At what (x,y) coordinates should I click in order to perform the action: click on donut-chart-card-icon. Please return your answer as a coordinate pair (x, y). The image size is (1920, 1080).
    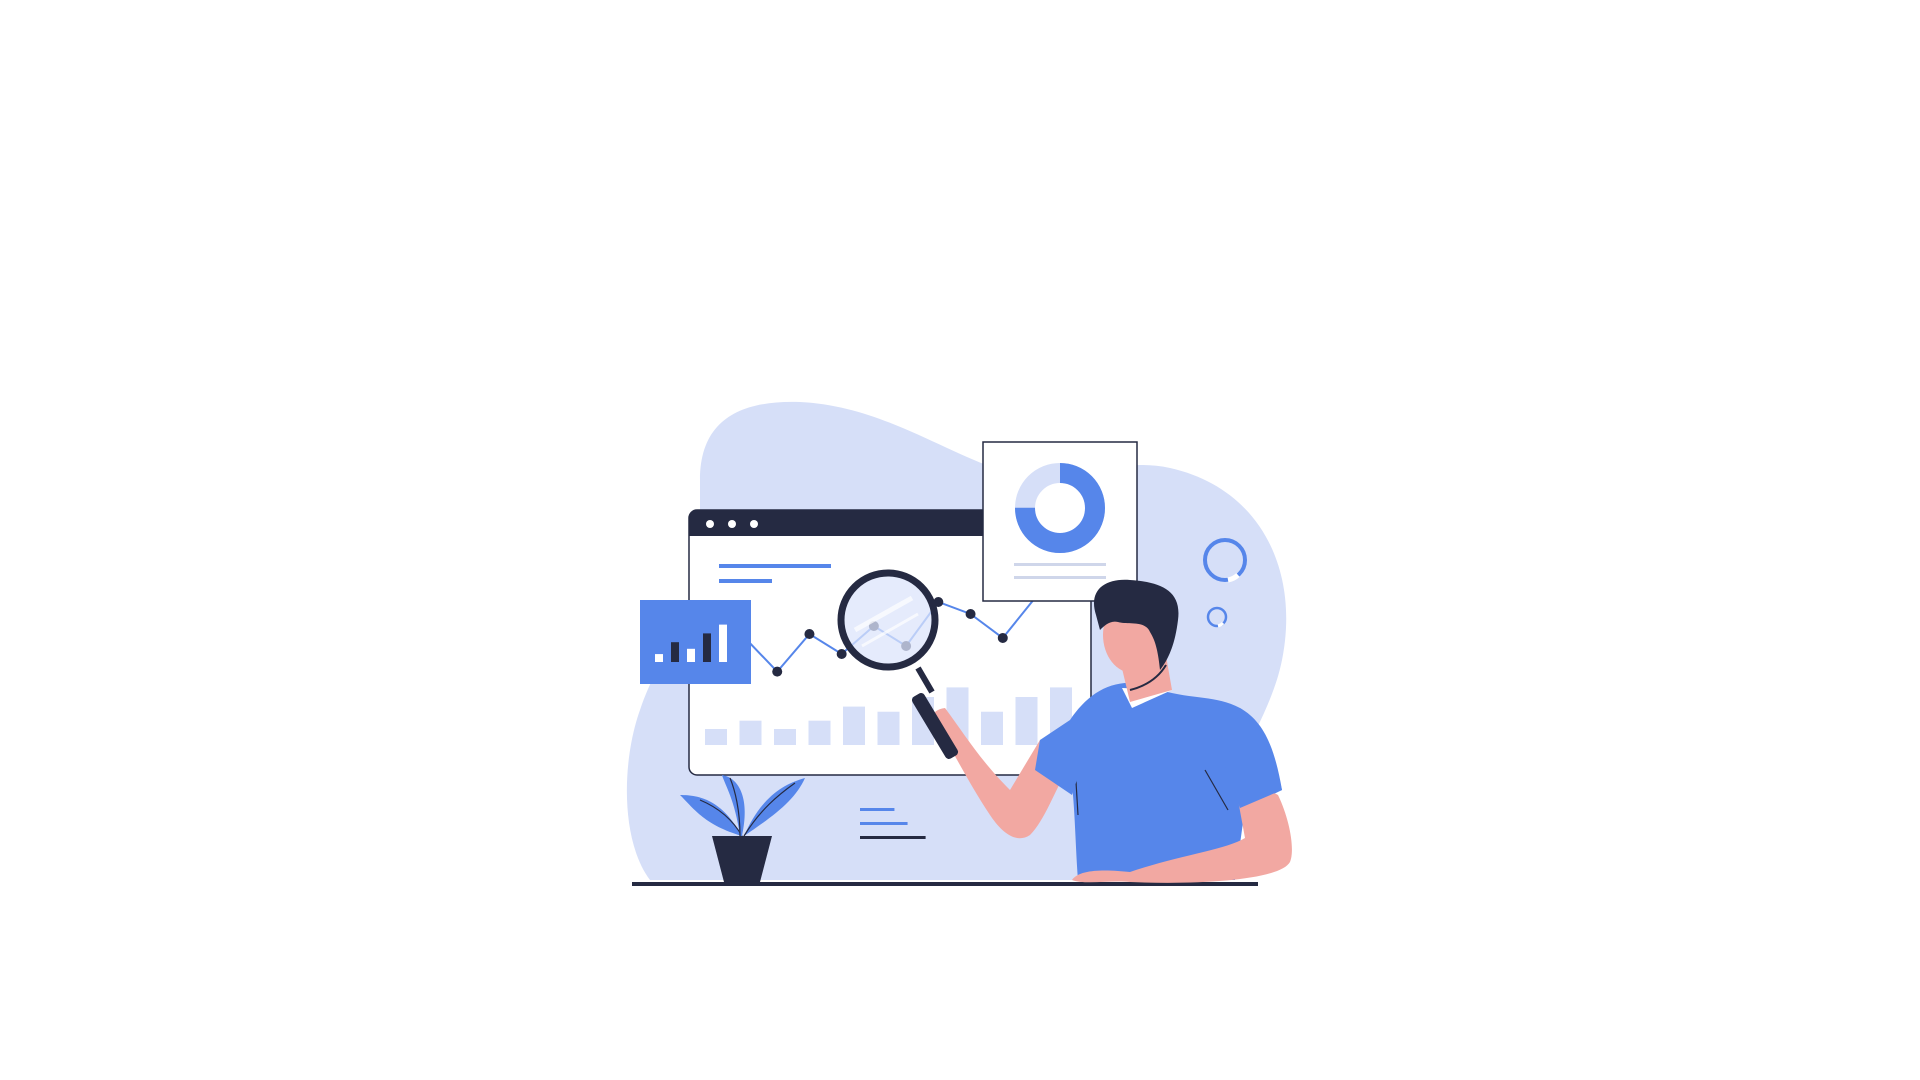
    Looking at the image, I should click on (1060, 521).